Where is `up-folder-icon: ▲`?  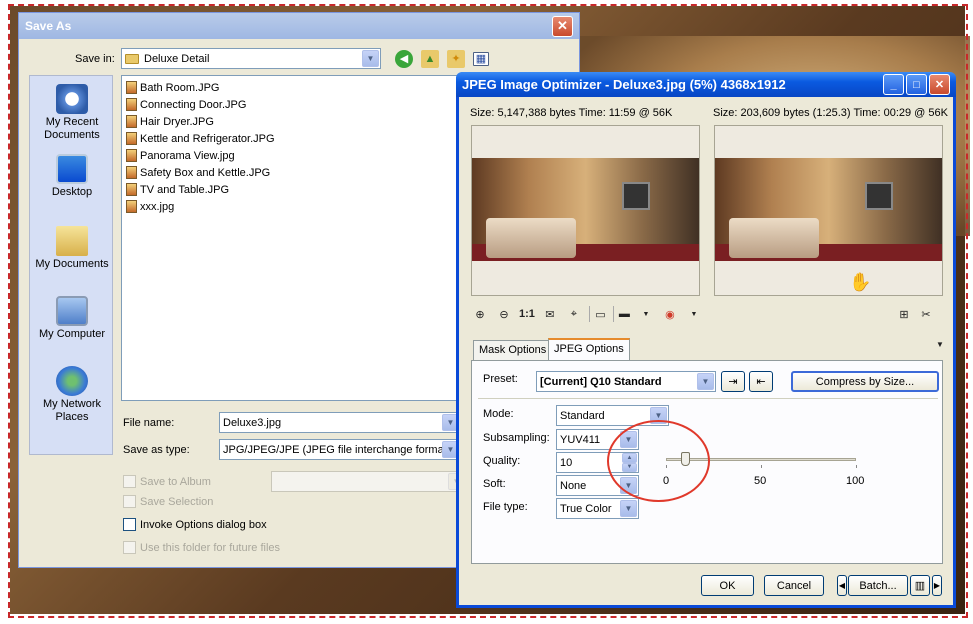
up-folder-icon: ▲ is located at coordinates (430, 58).